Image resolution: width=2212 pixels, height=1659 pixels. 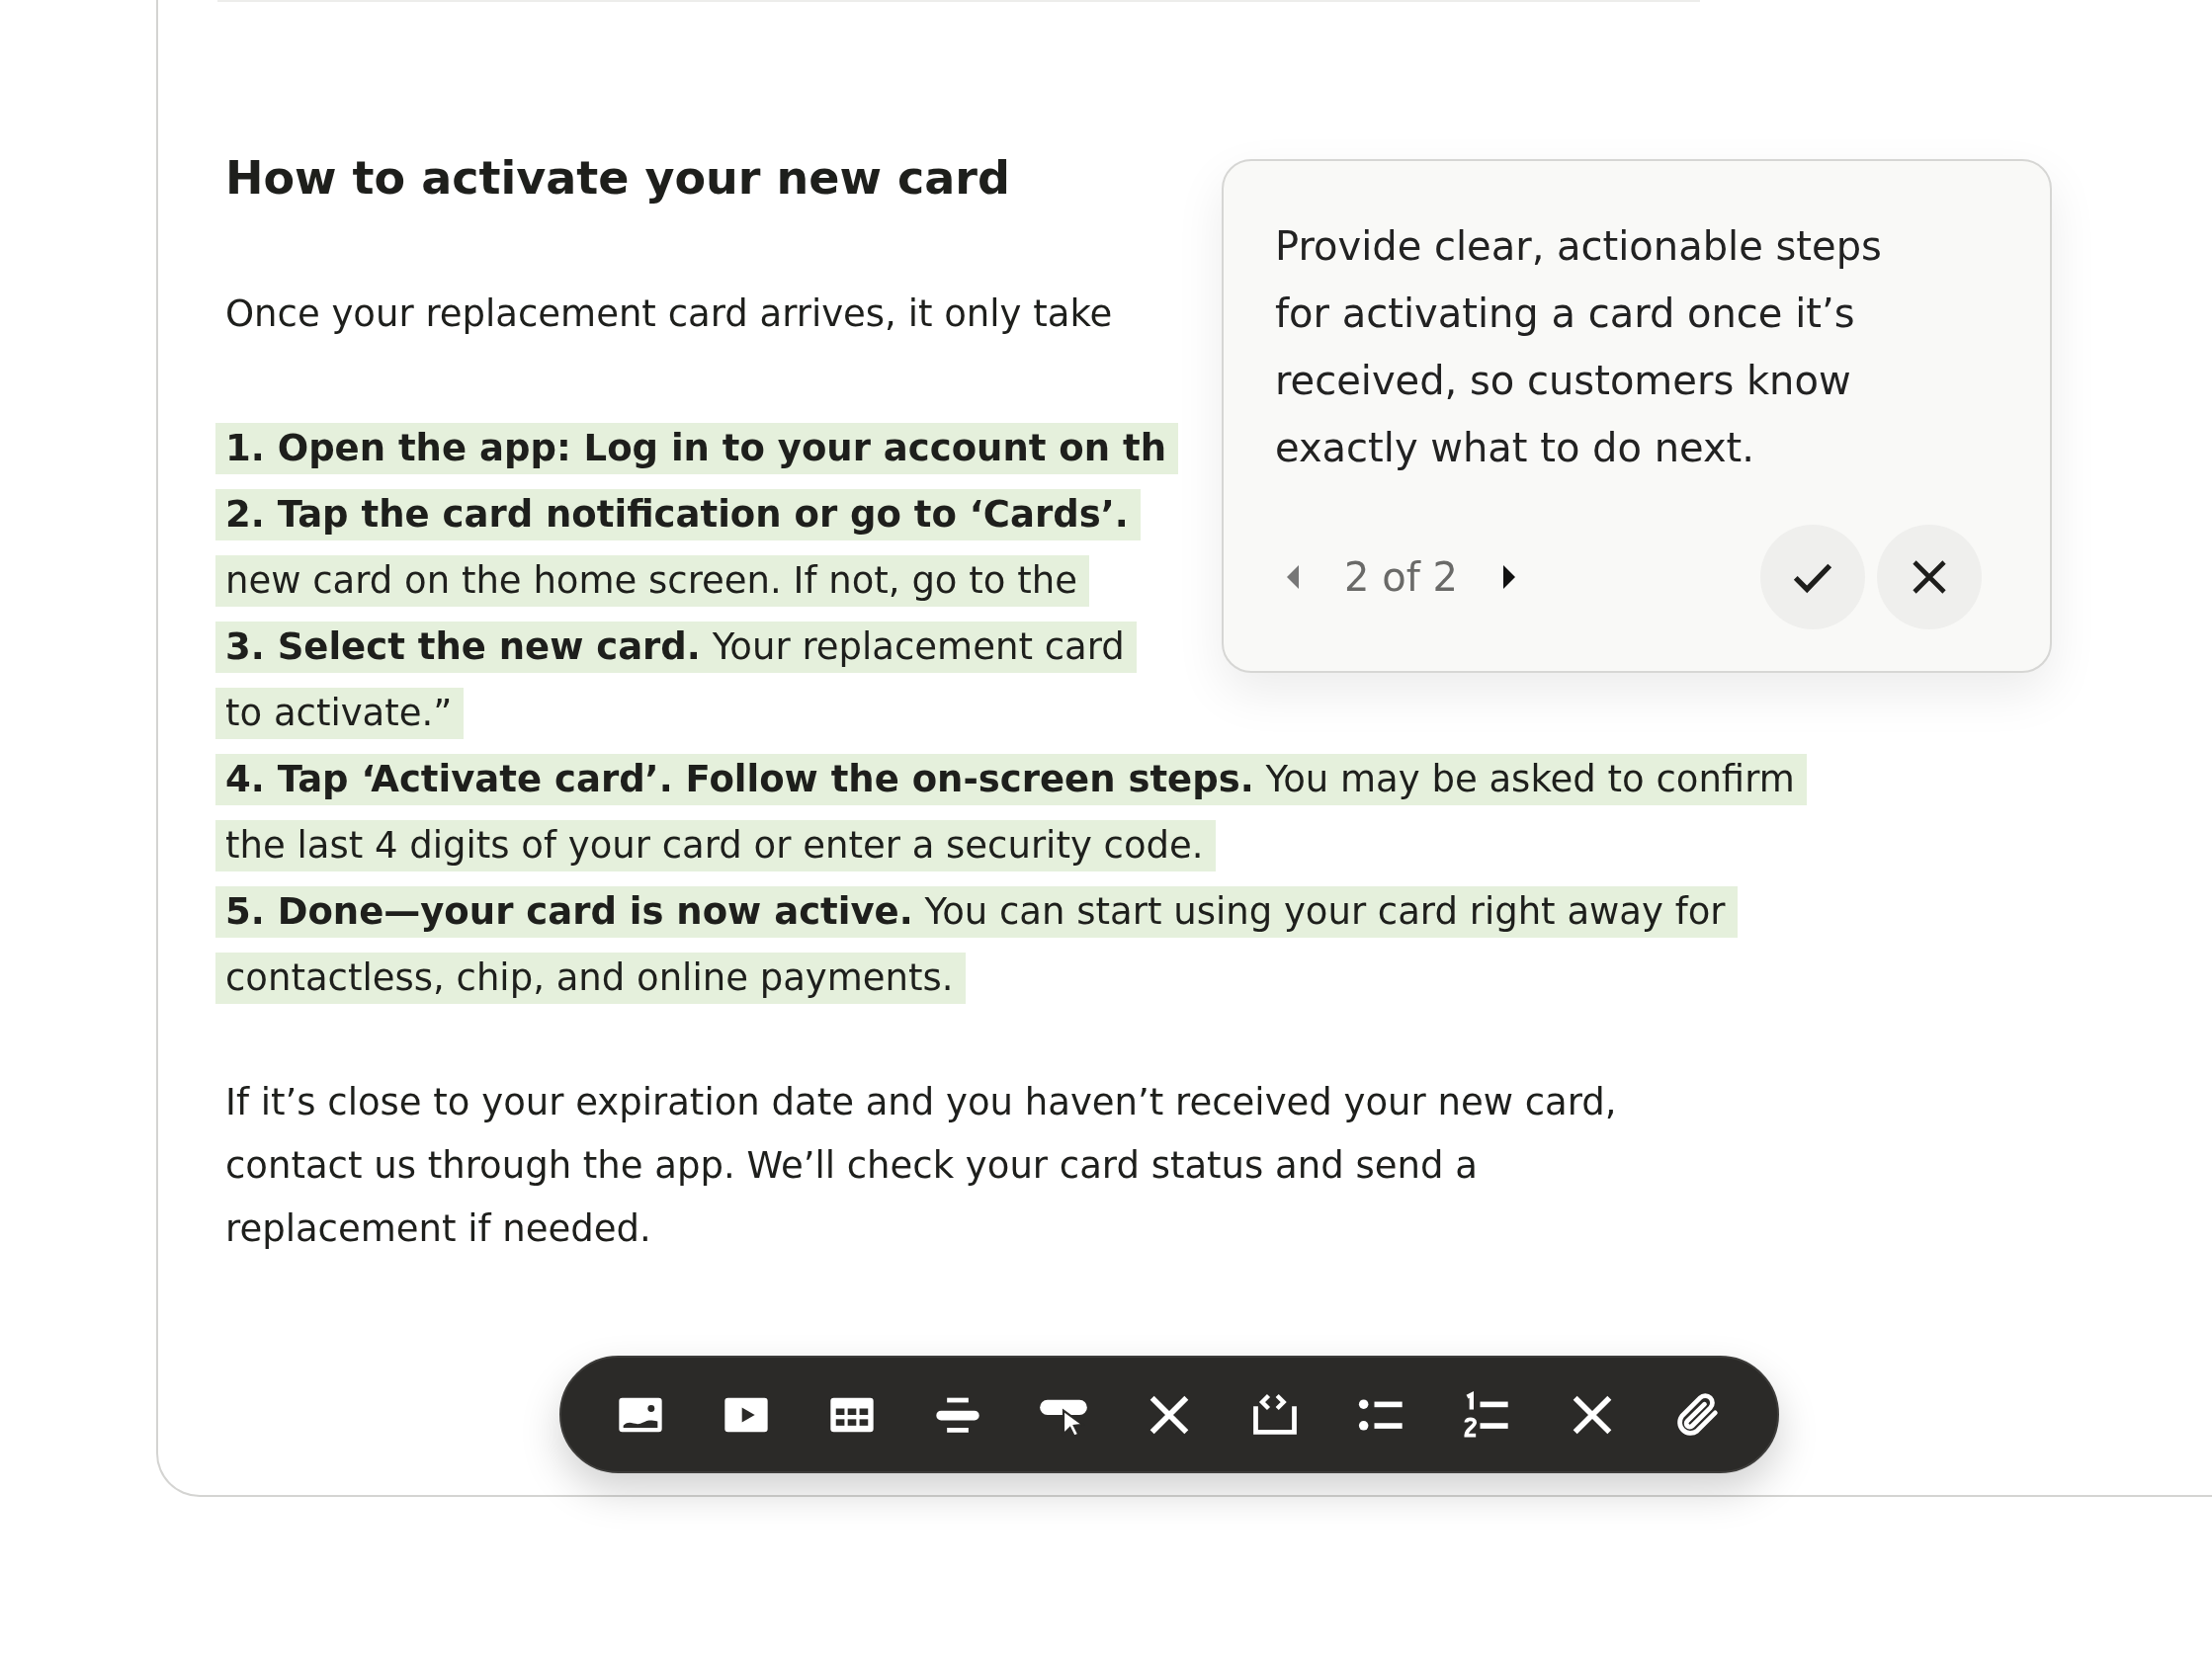 What do you see at coordinates (618, 178) in the screenshot?
I see `article-heading: How to activate your new card` at bounding box center [618, 178].